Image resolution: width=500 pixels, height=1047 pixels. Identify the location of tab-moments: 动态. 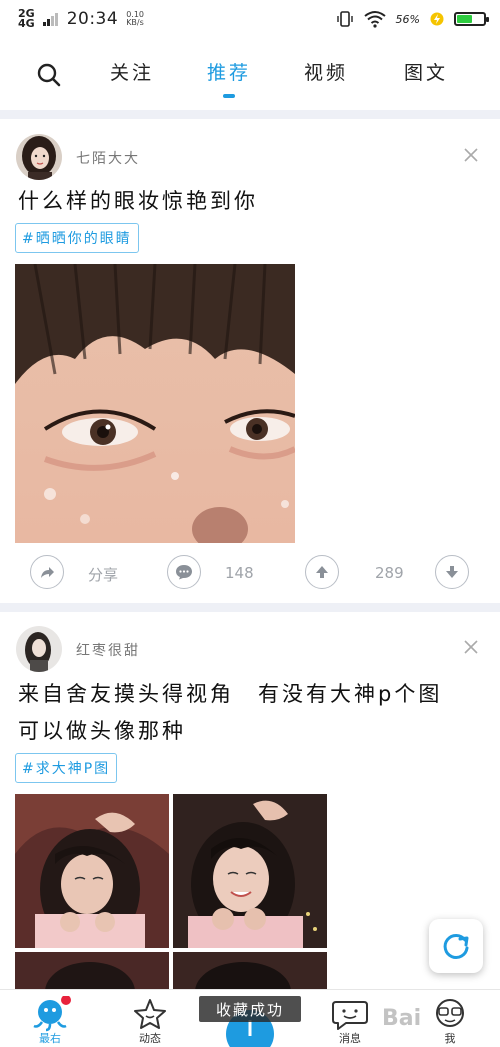
(150, 1021).